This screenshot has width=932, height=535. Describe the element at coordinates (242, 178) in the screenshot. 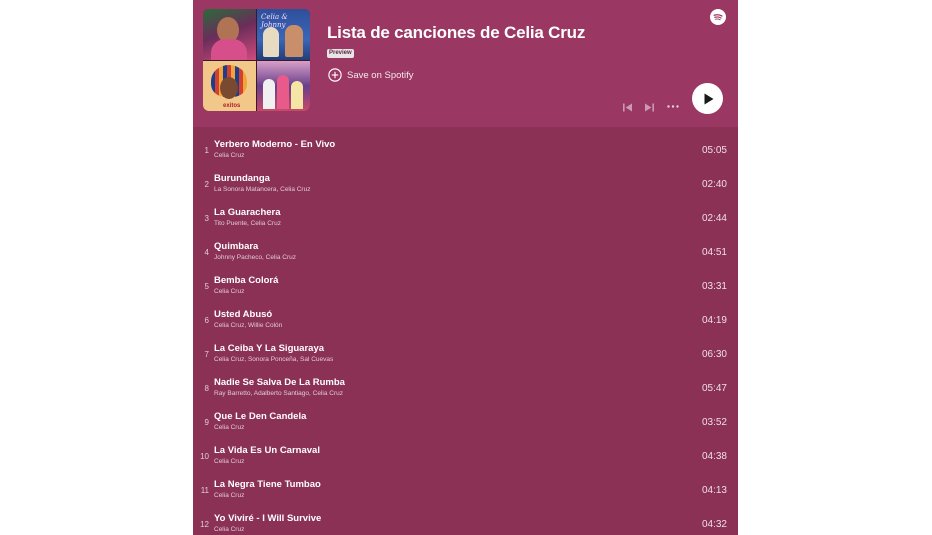

I see `track-title: Burundanga` at that location.